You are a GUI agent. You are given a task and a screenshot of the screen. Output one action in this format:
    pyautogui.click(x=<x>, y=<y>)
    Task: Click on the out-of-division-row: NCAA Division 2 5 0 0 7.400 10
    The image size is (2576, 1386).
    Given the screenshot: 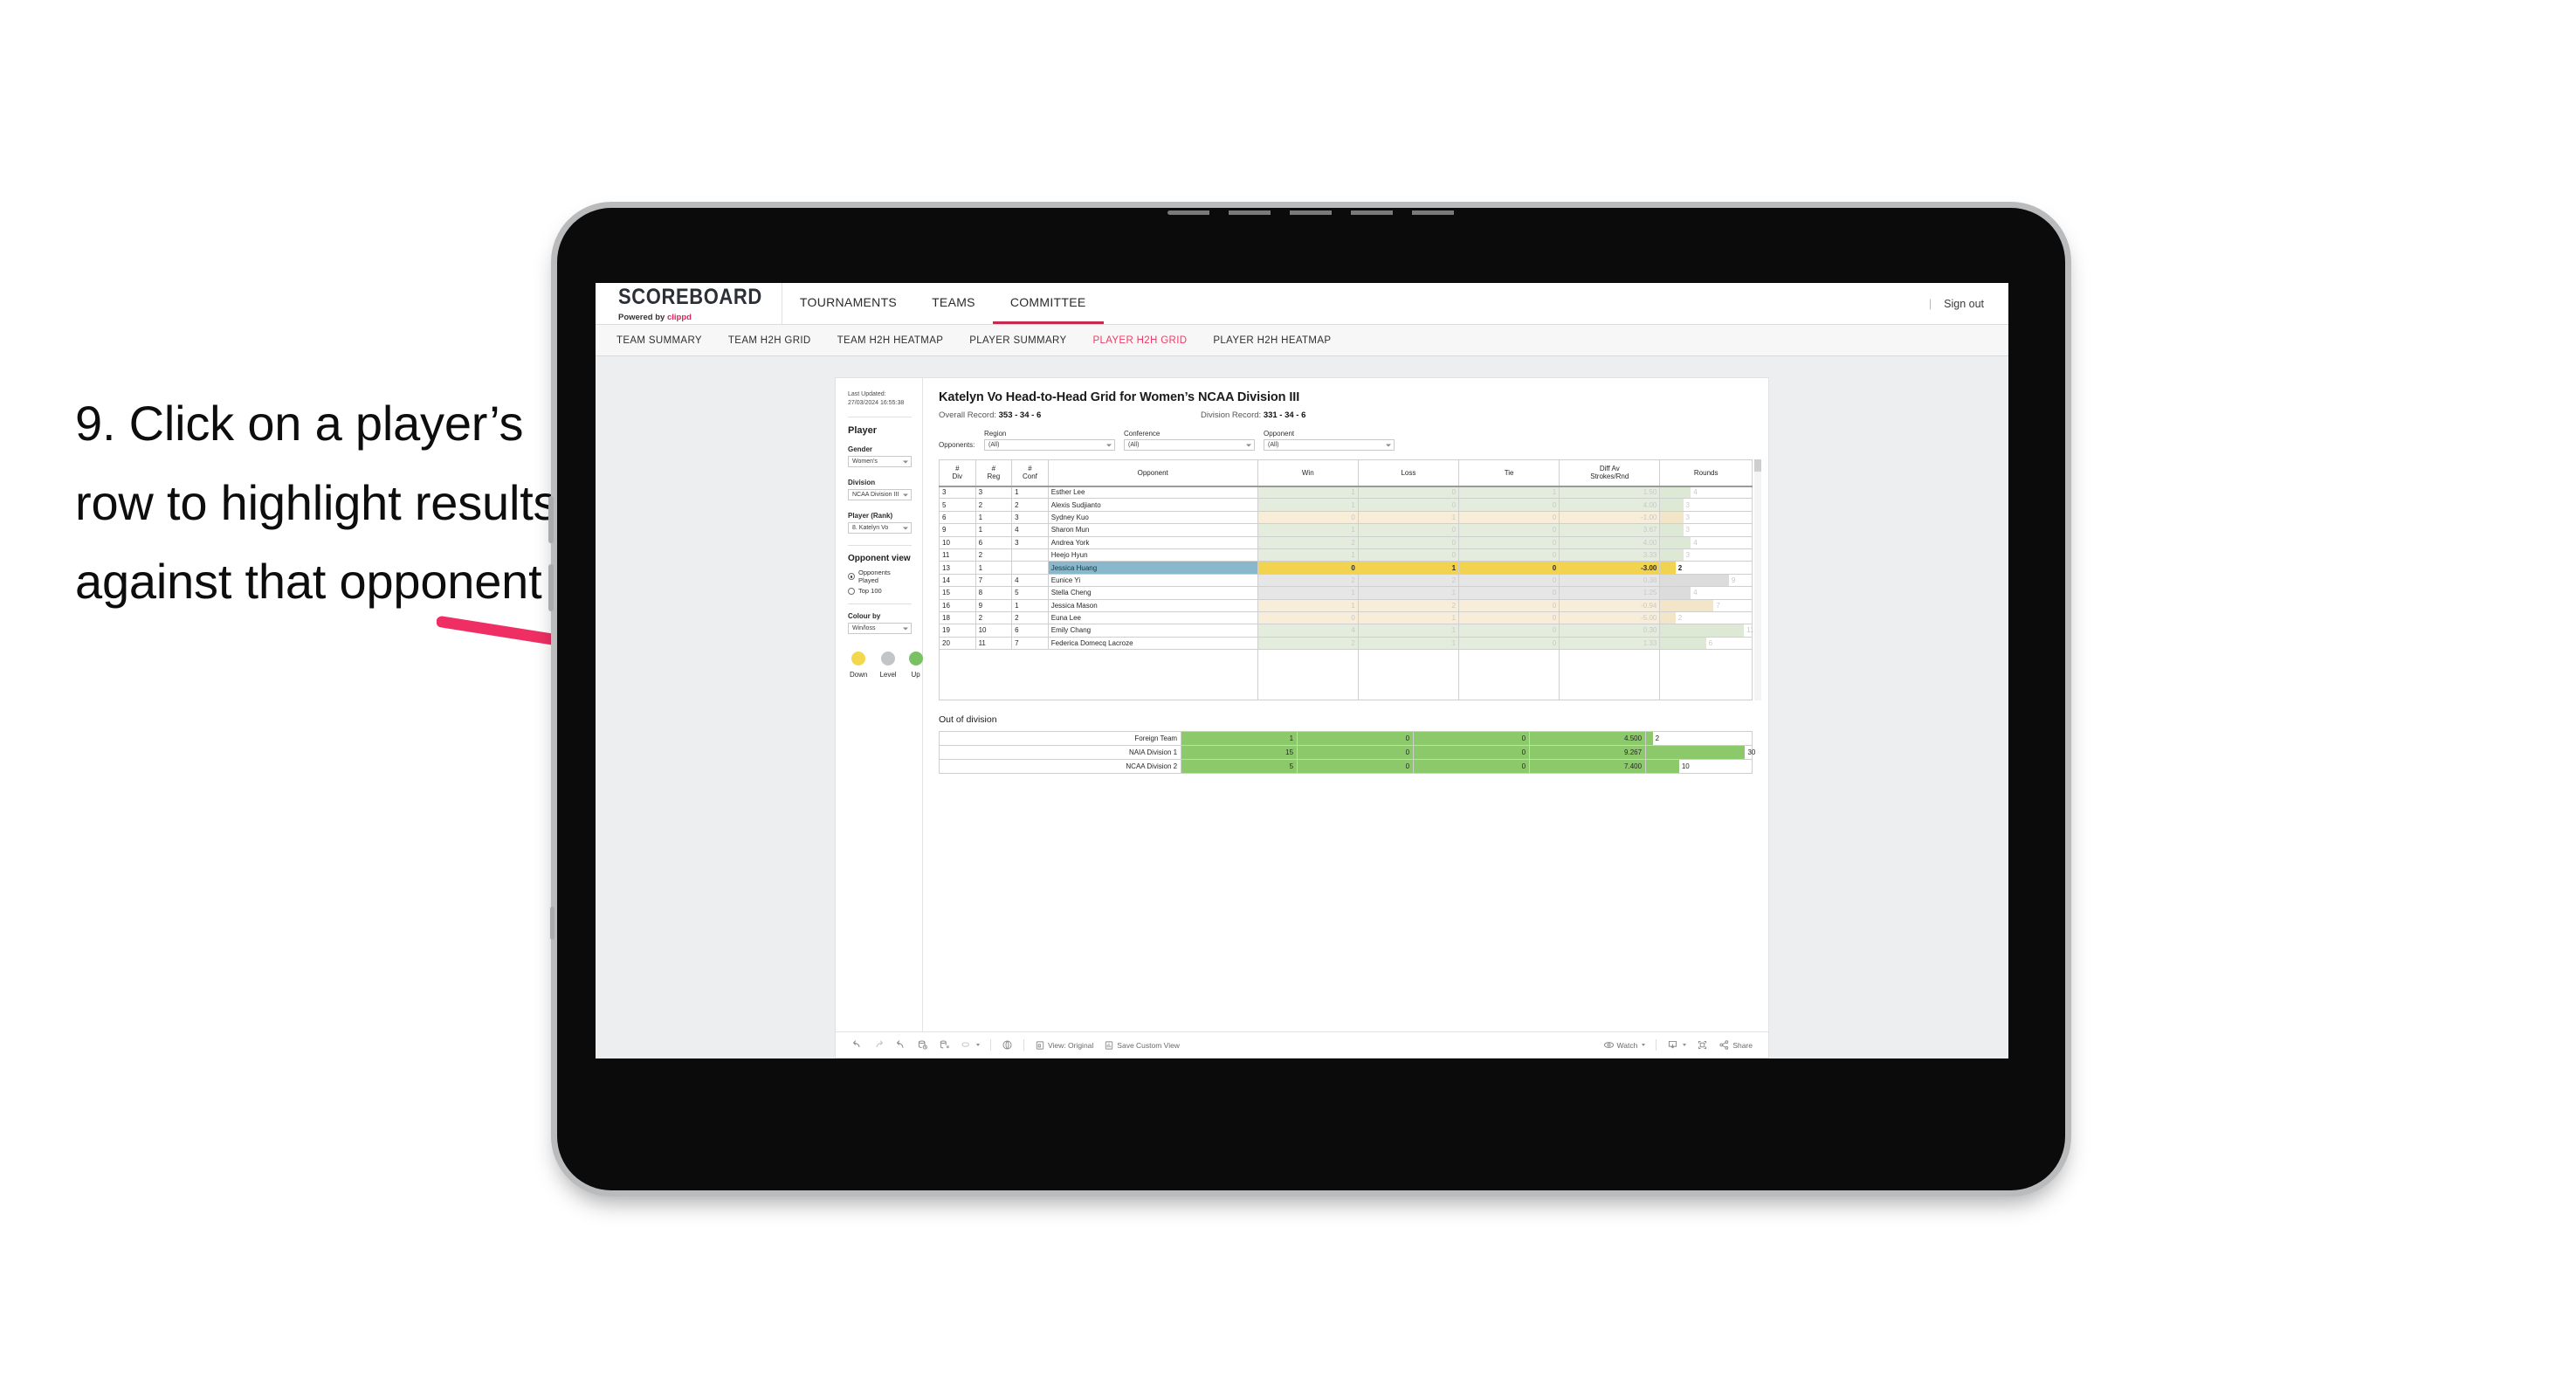 What is the action you would take?
    pyautogui.click(x=1345, y=767)
    